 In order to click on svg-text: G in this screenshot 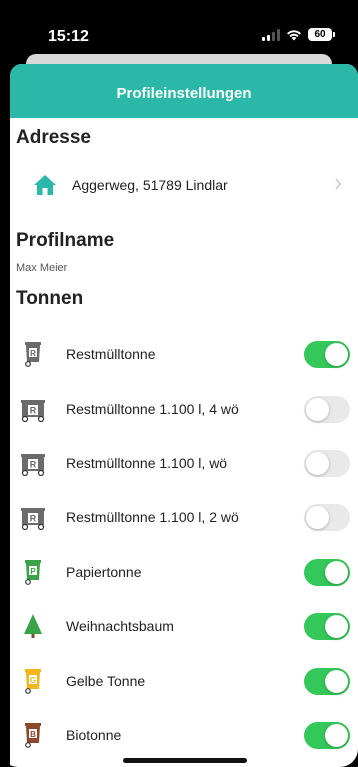, I will do `click(33, 680)`.